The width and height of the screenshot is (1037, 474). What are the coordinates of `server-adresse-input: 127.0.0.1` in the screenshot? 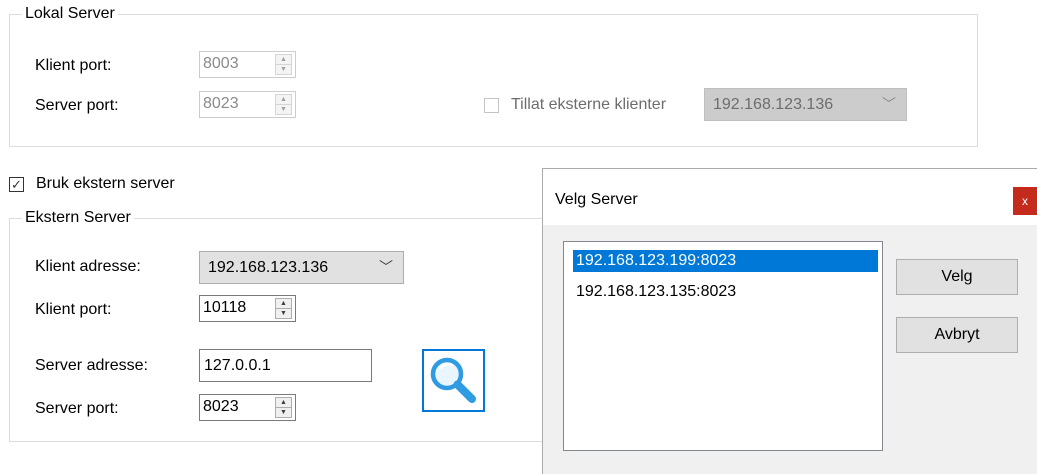 It's located at (285, 365).